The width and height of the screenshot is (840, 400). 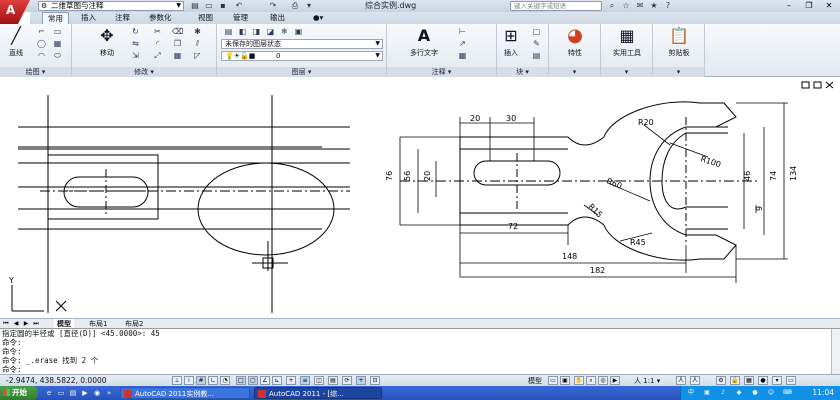 What do you see at coordinates (41, 55) in the screenshot?
I see `arc-icon: ◠` at bounding box center [41, 55].